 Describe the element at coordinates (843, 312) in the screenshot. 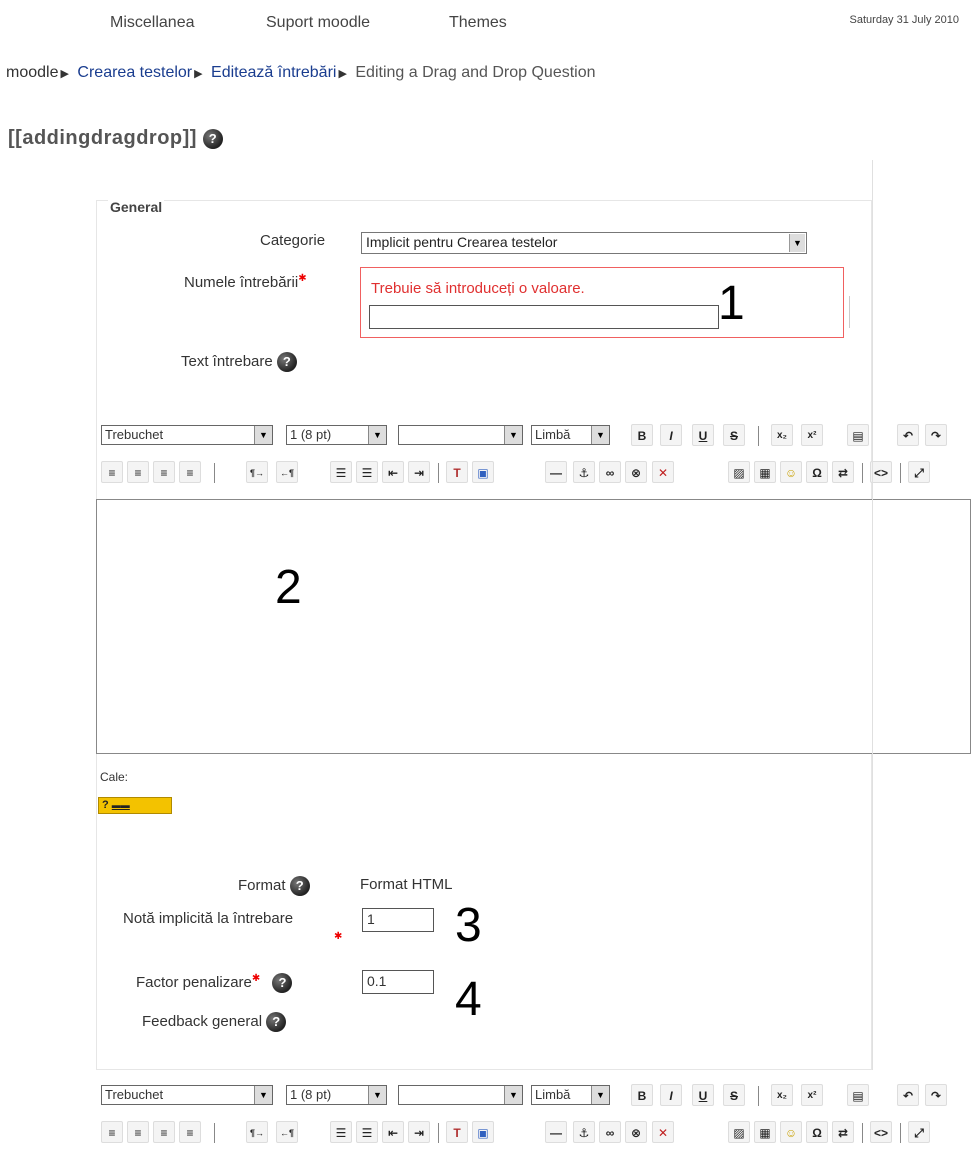

I see `resize-handle` at that location.